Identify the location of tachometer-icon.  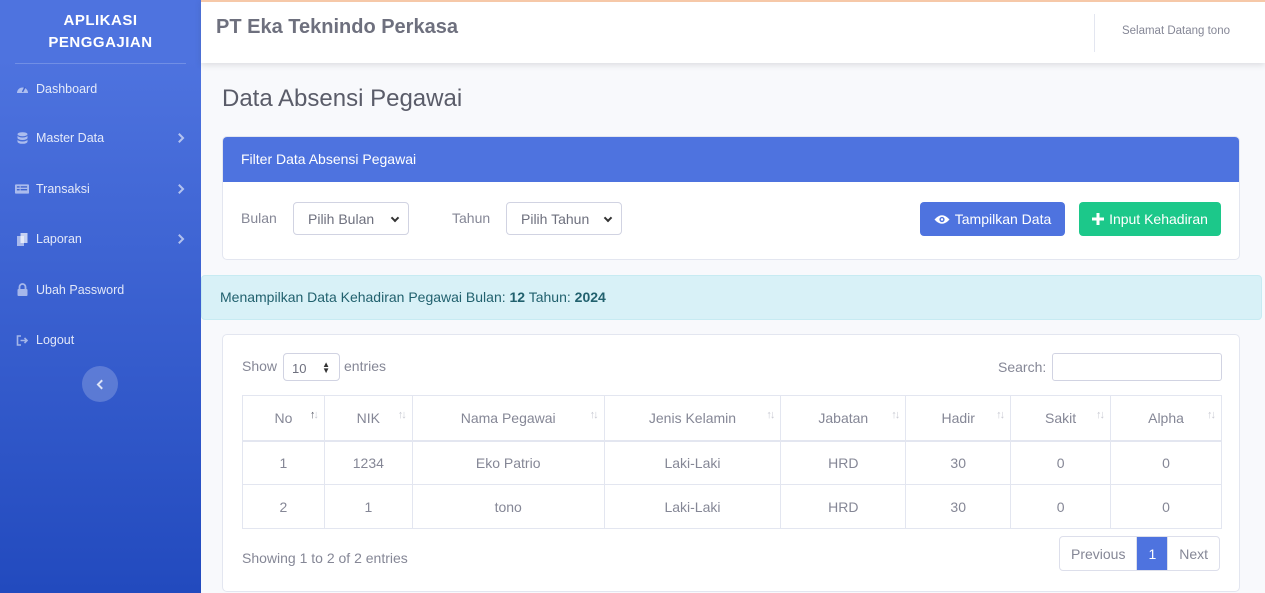
(22, 89).